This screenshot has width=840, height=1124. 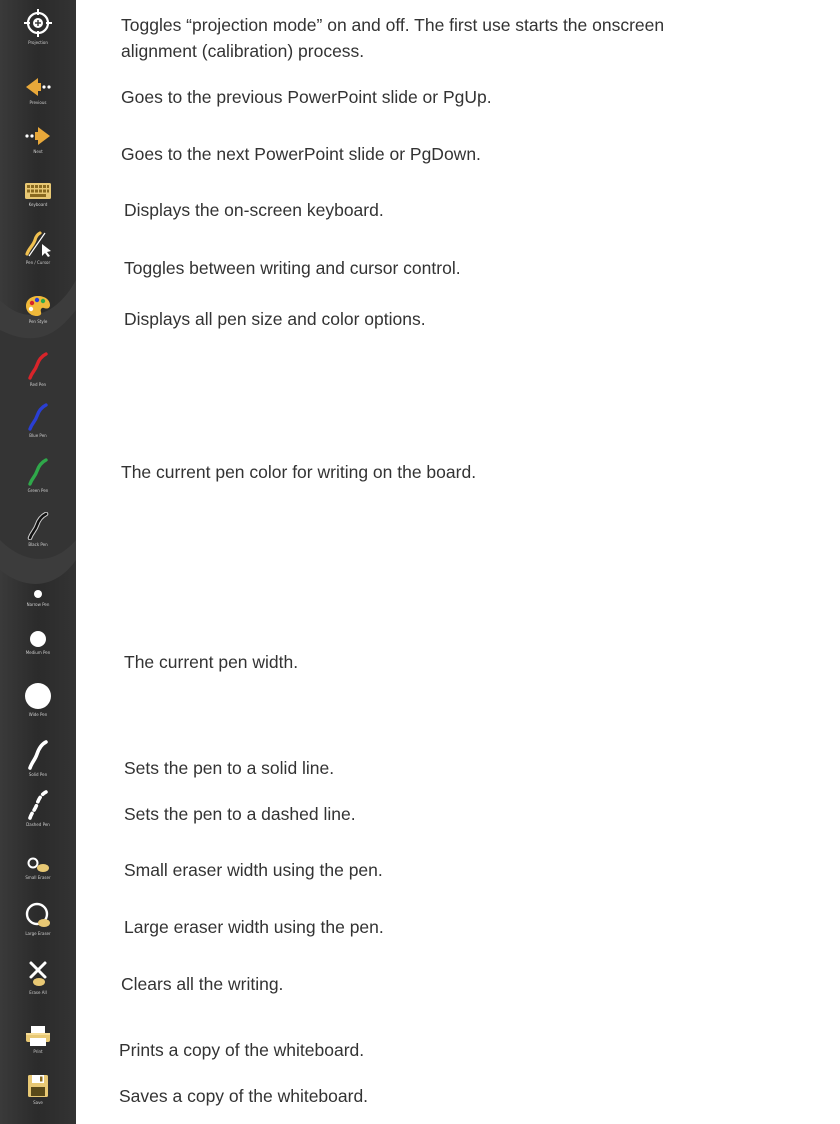 I want to click on medium-width-icon, so click(x=38, y=639).